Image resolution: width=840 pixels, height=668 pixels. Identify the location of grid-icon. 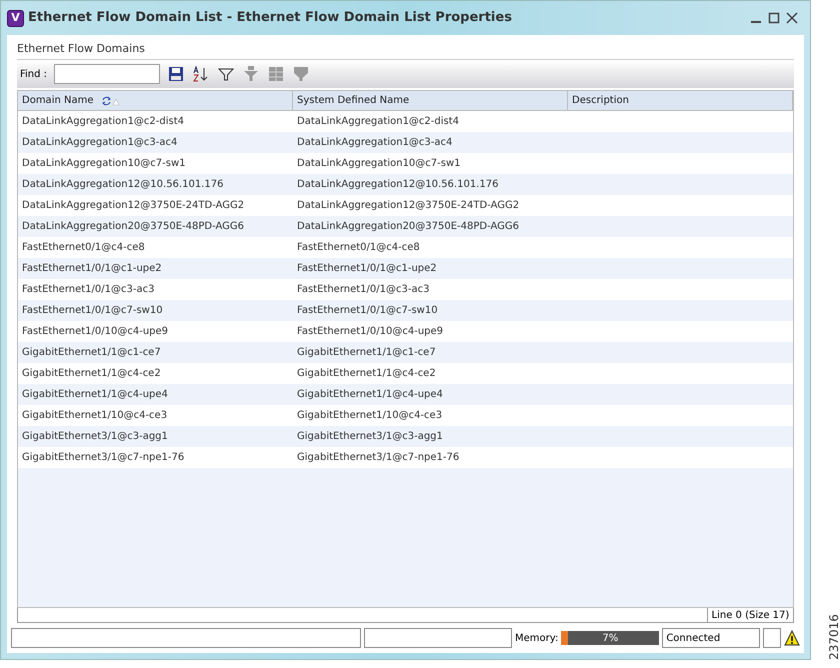
(276, 74).